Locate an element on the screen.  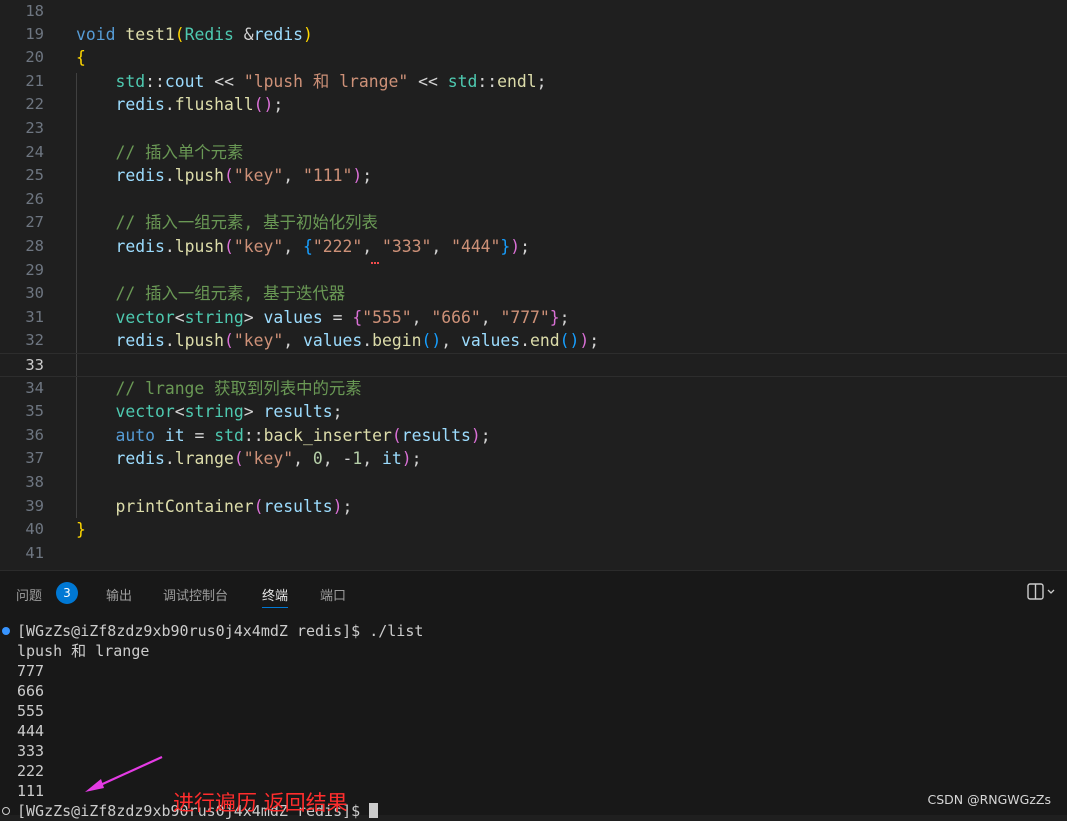
code-comment: // 插入单个元素 is located at coordinates (179, 152).